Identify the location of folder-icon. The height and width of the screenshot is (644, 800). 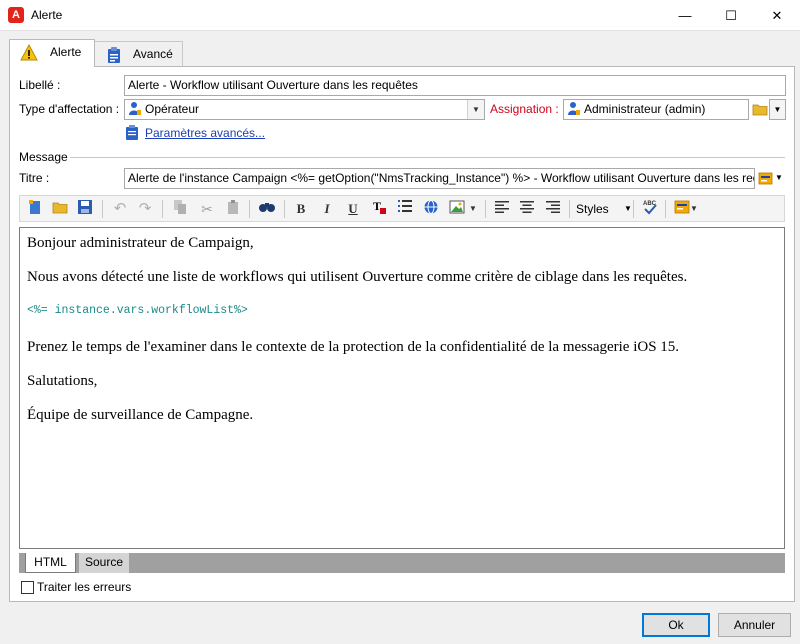
(760, 109).